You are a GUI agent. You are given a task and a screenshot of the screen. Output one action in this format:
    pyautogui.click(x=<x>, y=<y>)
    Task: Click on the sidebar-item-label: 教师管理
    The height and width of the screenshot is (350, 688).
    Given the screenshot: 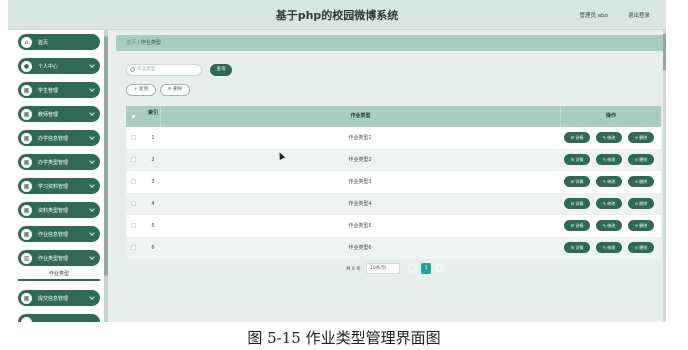 What is the action you would take?
    pyautogui.click(x=48, y=114)
    